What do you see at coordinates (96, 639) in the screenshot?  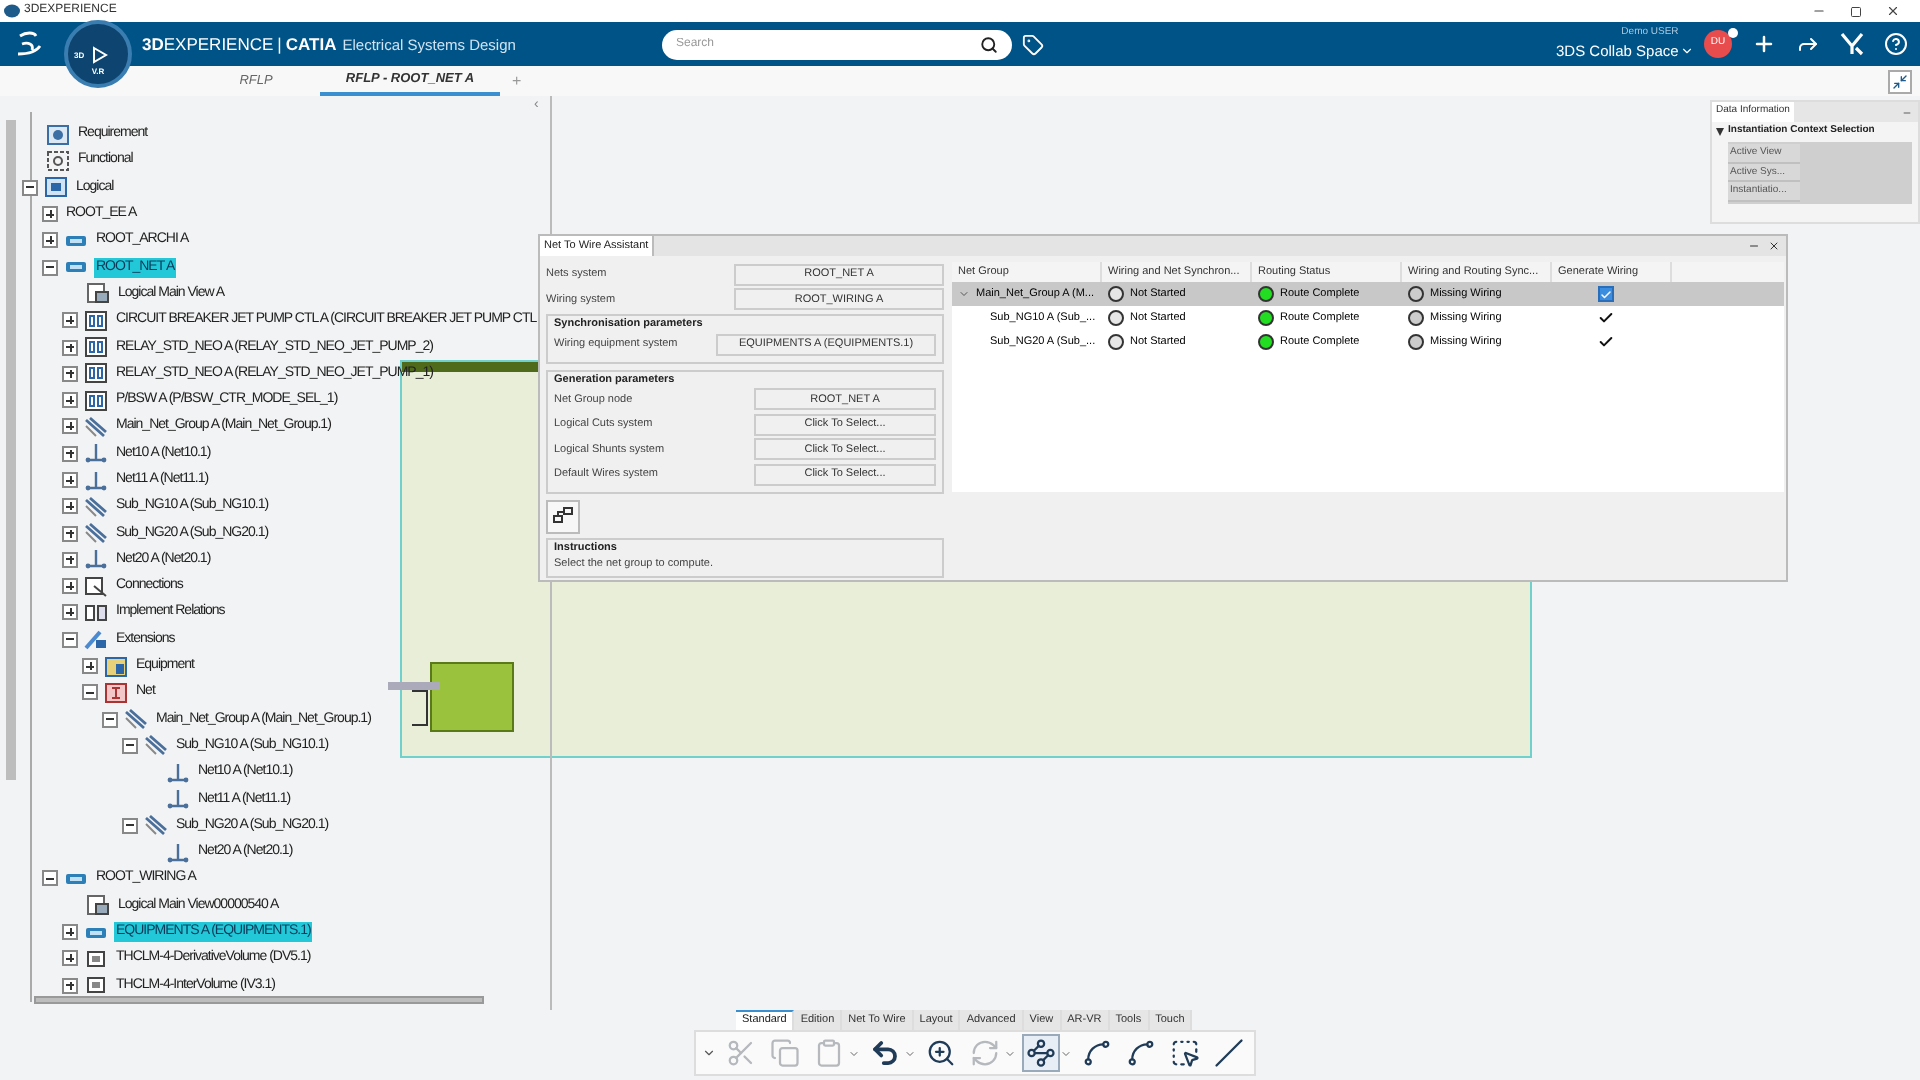 I see `extensions-icon` at bounding box center [96, 639].